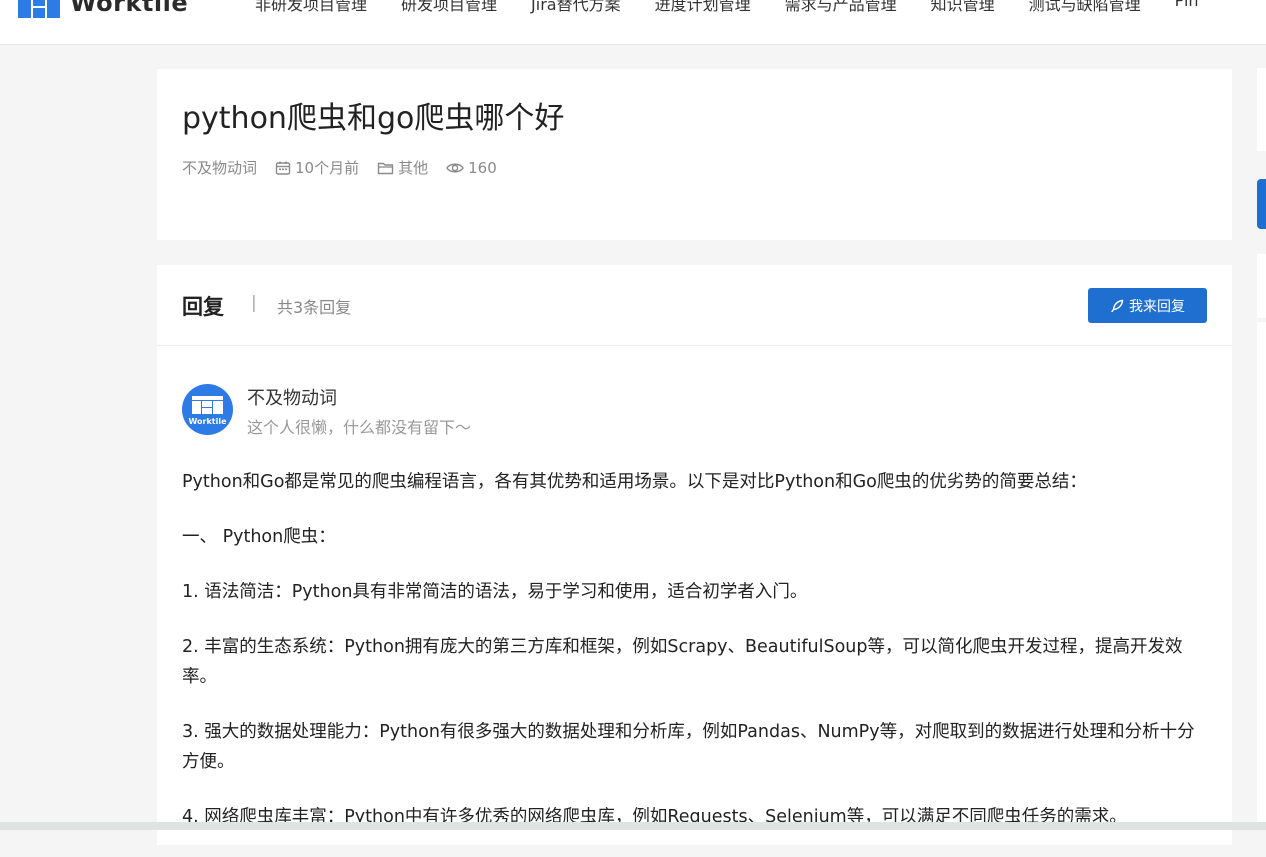  I want to click on eye-icon, so click(455, 167).